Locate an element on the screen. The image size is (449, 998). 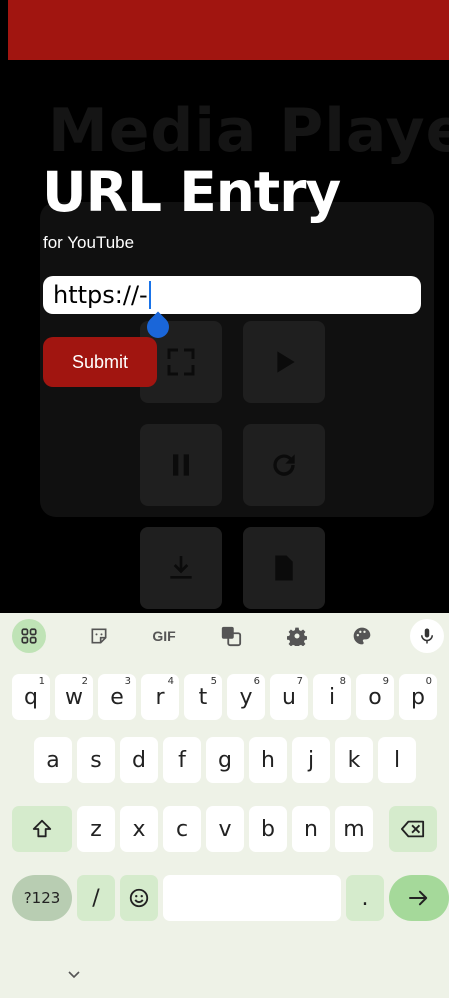
emoji-icon is located at coordinates (139, 898).